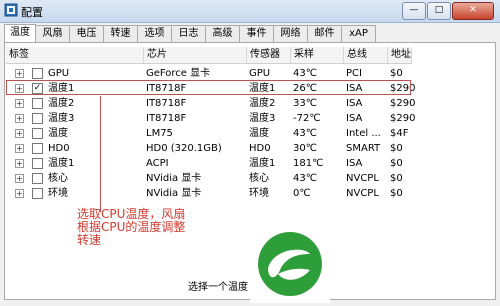 Image resolution: width=500 pixels, height=306 pixels. Describe the element at coordinates (305, 103) in the screenshot. I see `row-sample: 33℃` at that location.